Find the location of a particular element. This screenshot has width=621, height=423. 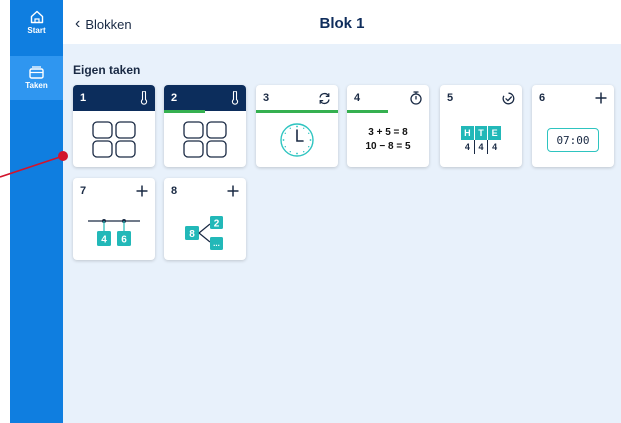

card-number: 6 is located at coordinates (542, 98).